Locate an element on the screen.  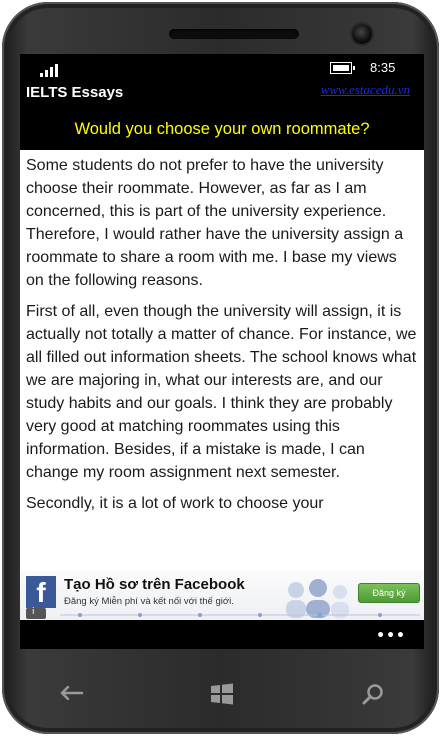
signal-icon is located at coordinates (53, 70).